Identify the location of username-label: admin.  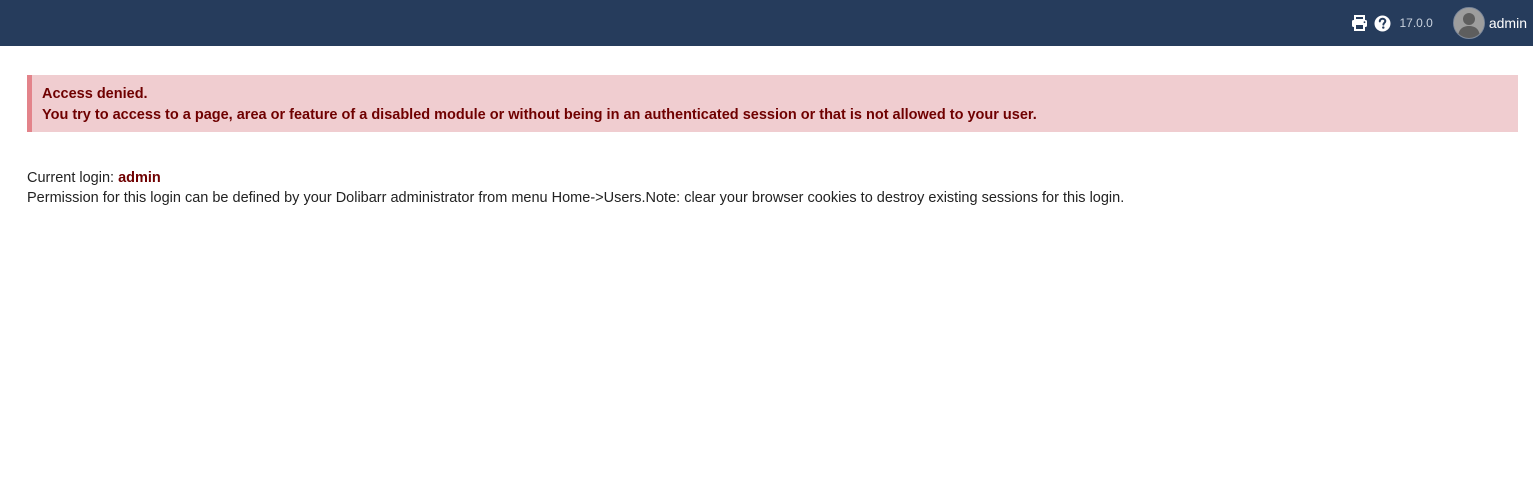
(1508, 23).